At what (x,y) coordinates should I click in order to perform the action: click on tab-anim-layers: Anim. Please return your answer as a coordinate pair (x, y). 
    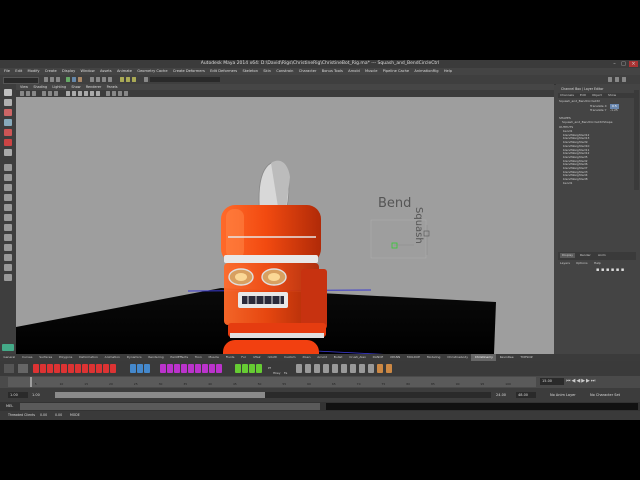
    Looking at the image, I should click on (602, 255).